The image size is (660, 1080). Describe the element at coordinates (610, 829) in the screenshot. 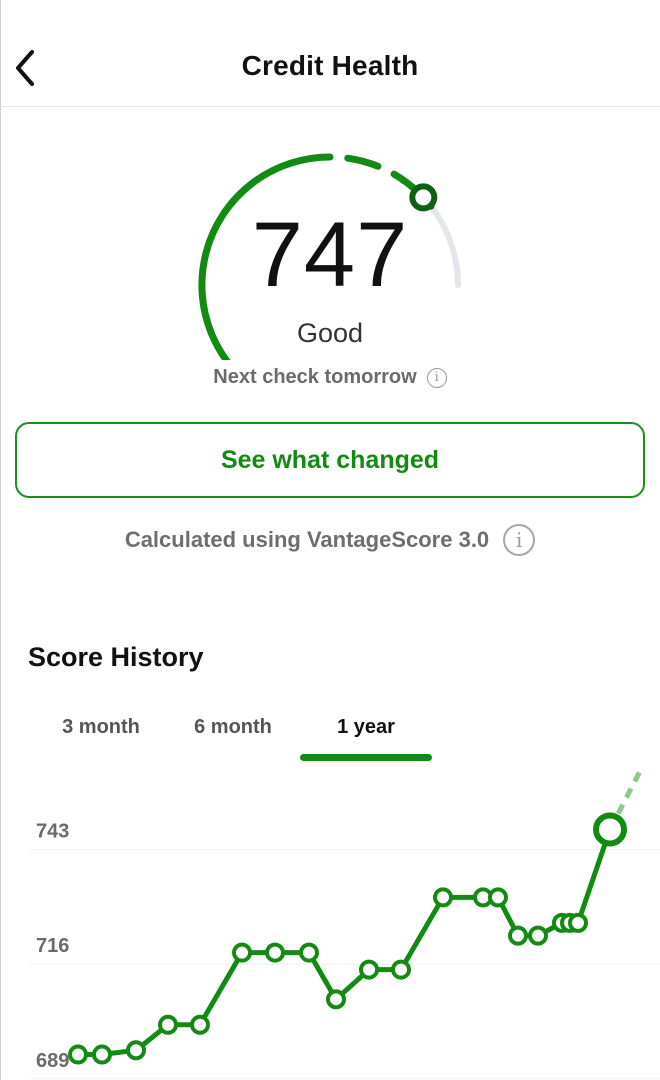

I see `current-score-point` at that location.